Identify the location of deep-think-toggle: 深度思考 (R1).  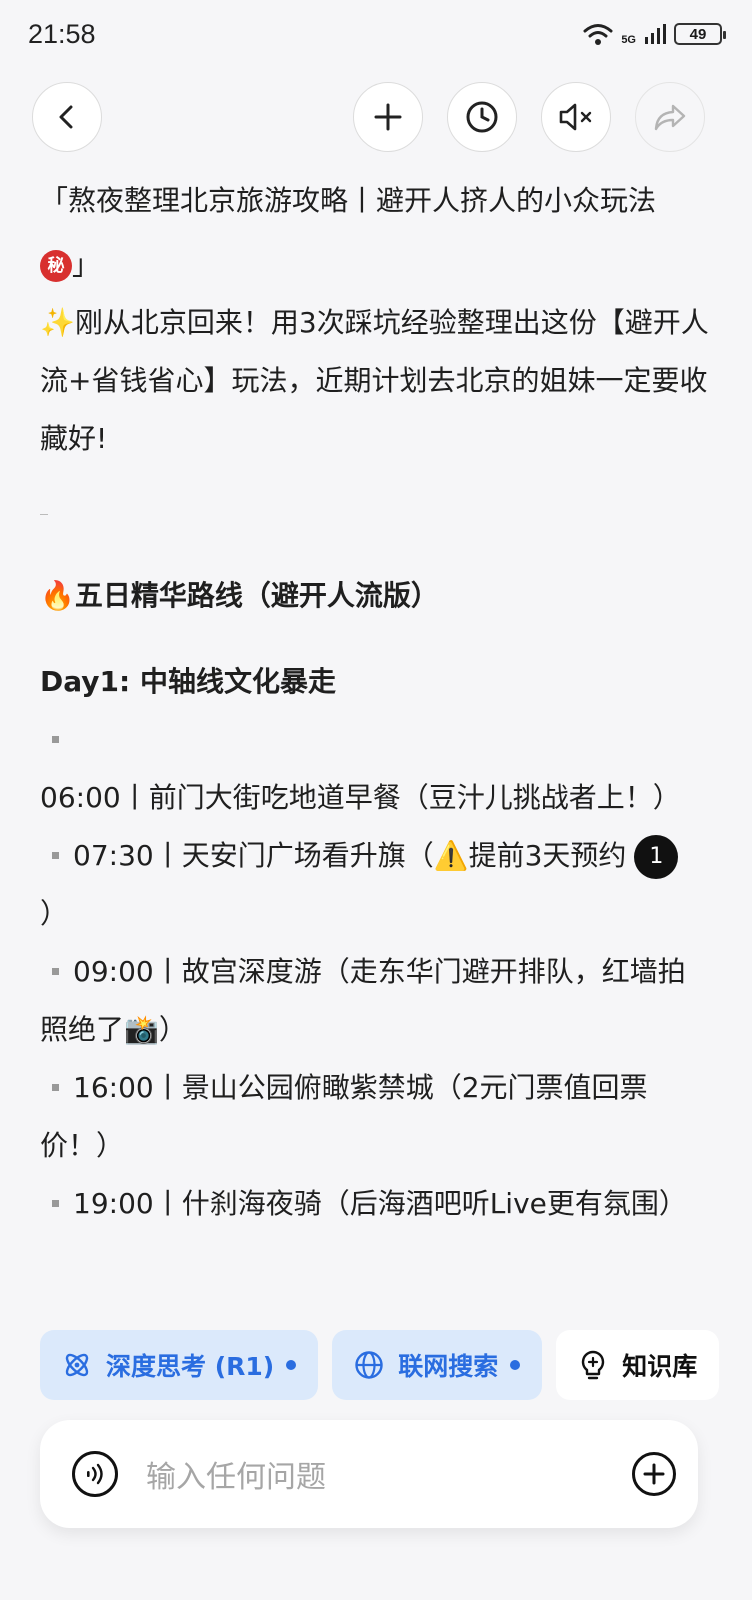
(179, 1365).